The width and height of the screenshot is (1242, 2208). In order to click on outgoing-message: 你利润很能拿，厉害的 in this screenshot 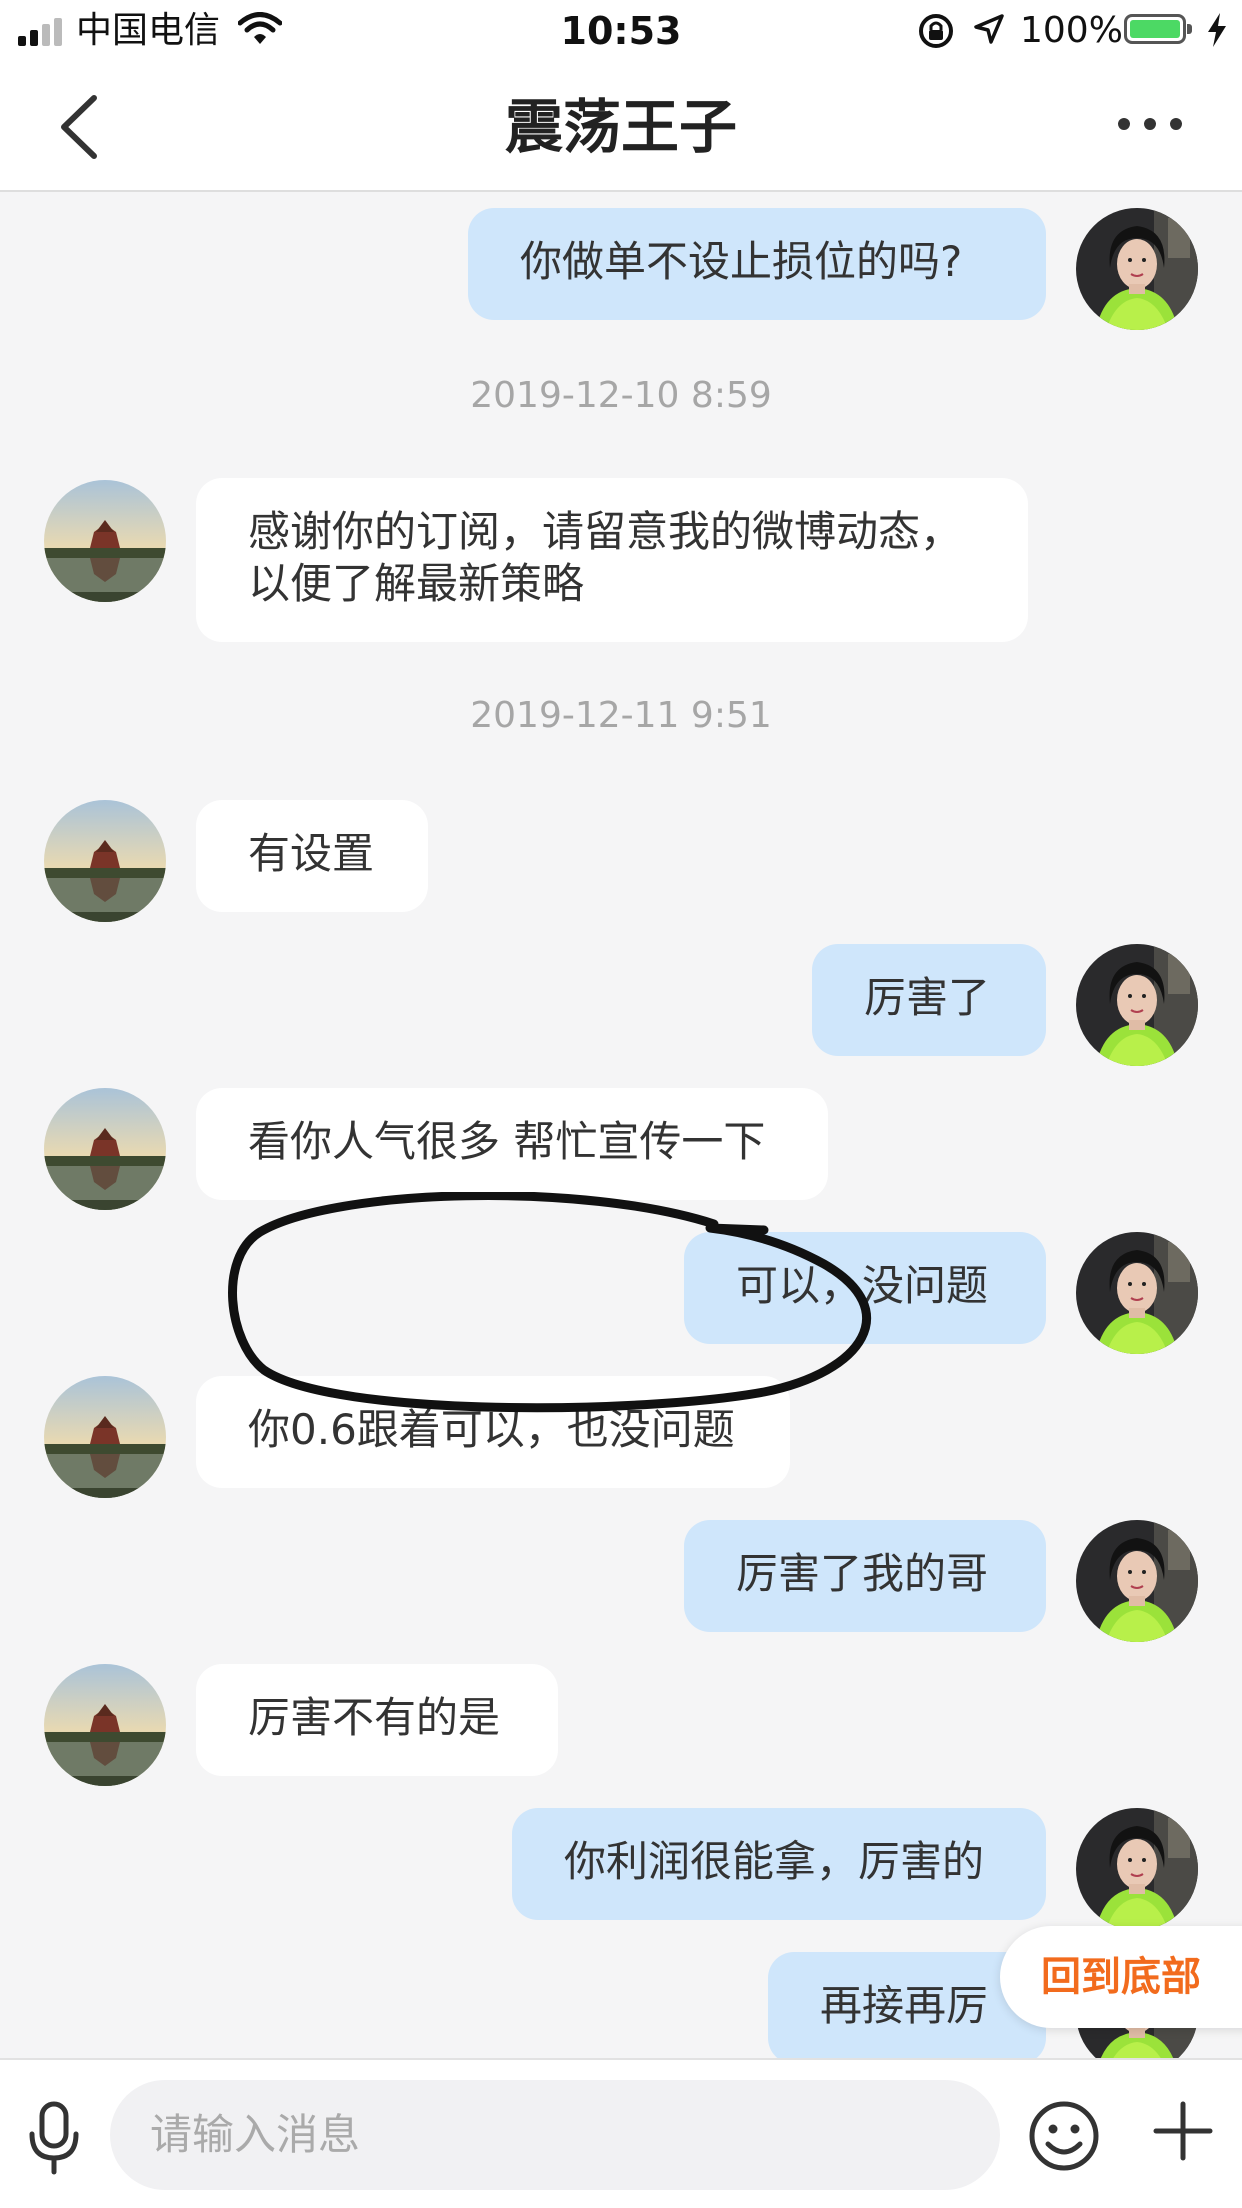, I will do `click(779, 1864)`.